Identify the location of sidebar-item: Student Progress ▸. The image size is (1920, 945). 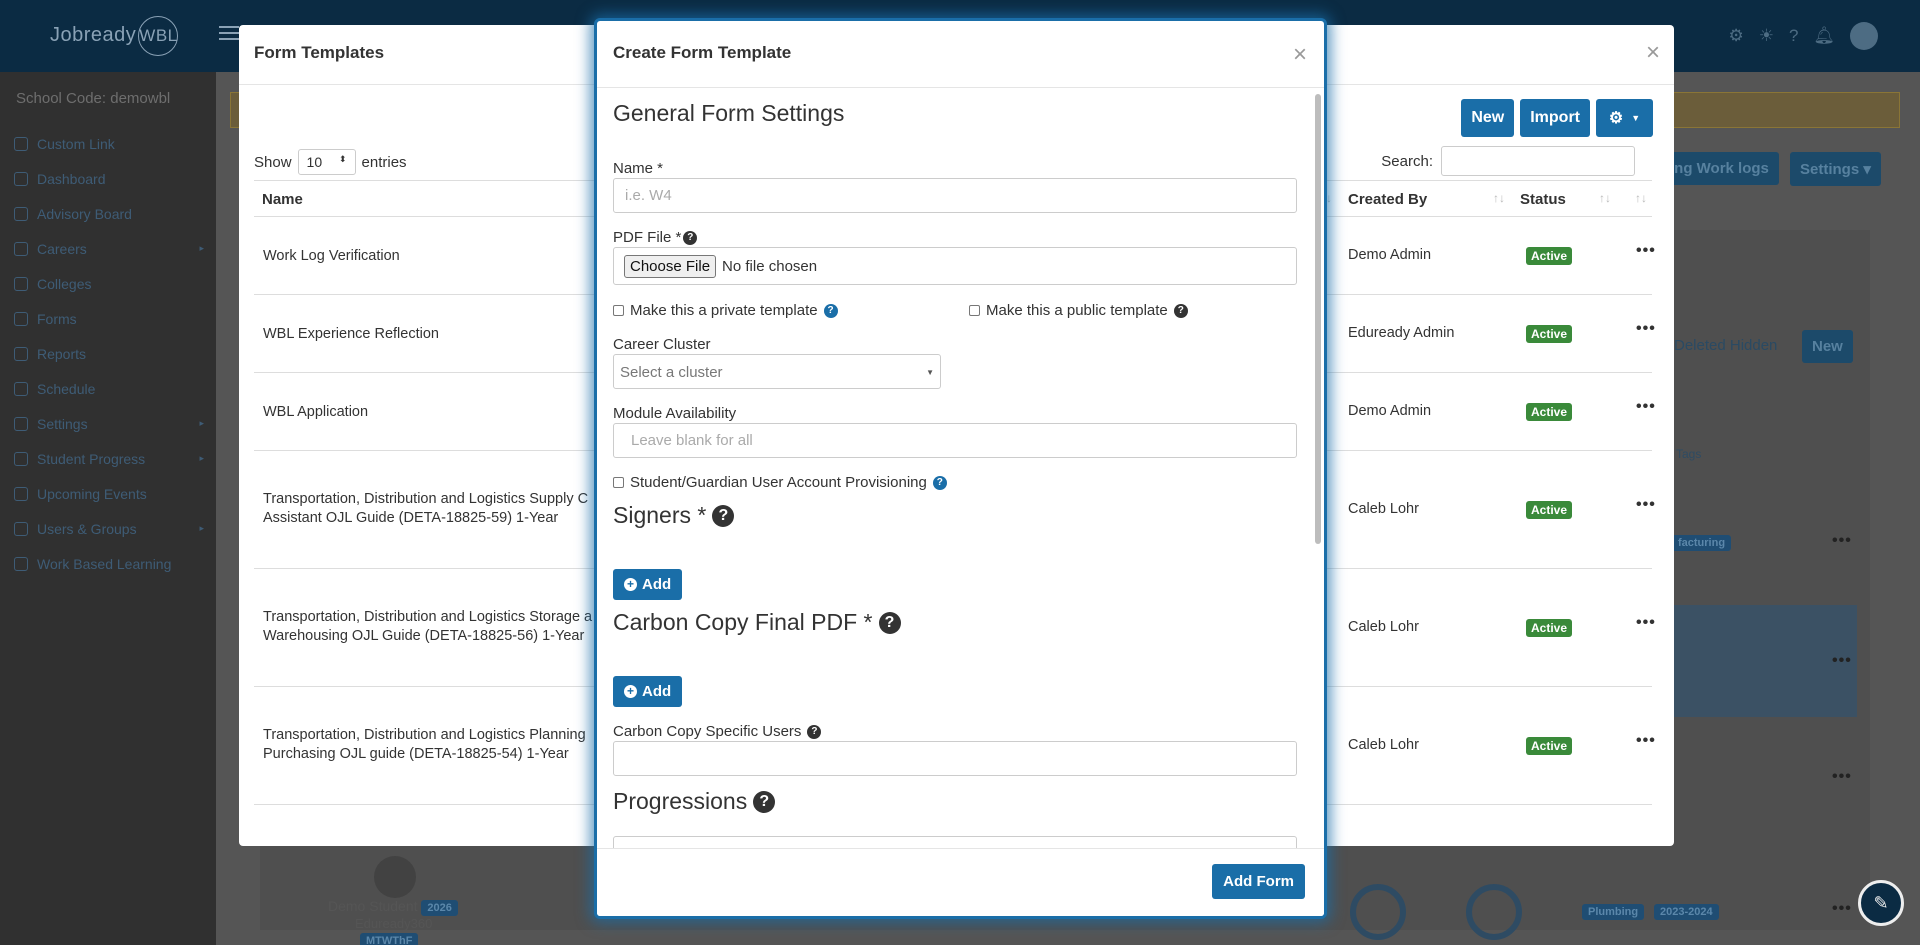
(109, 458).